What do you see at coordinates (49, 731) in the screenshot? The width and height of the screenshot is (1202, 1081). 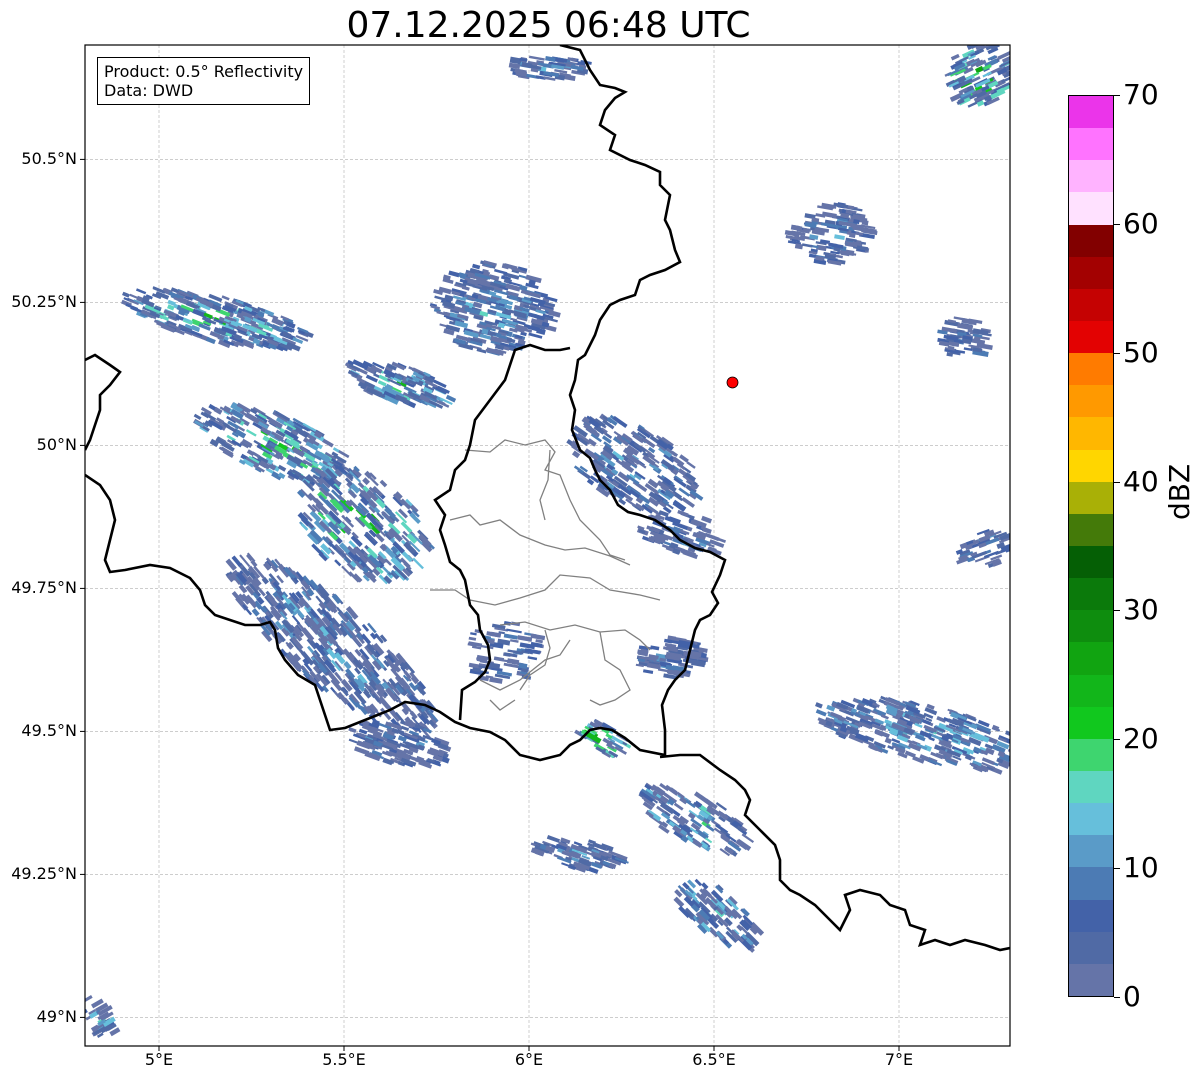 I see `lat-label: 49.5°N` at bounding box center [49, 731].